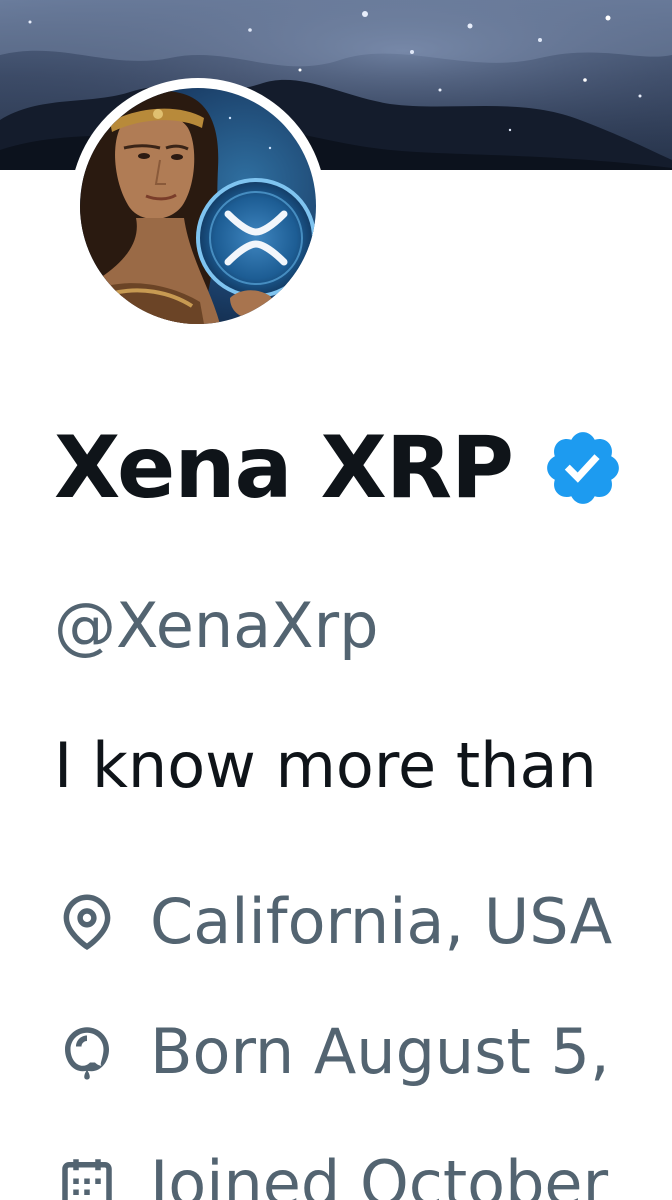 The height and width of the screenshot is (1200, 672). I want to click on profile-location: California, USA, so click(333, 922).